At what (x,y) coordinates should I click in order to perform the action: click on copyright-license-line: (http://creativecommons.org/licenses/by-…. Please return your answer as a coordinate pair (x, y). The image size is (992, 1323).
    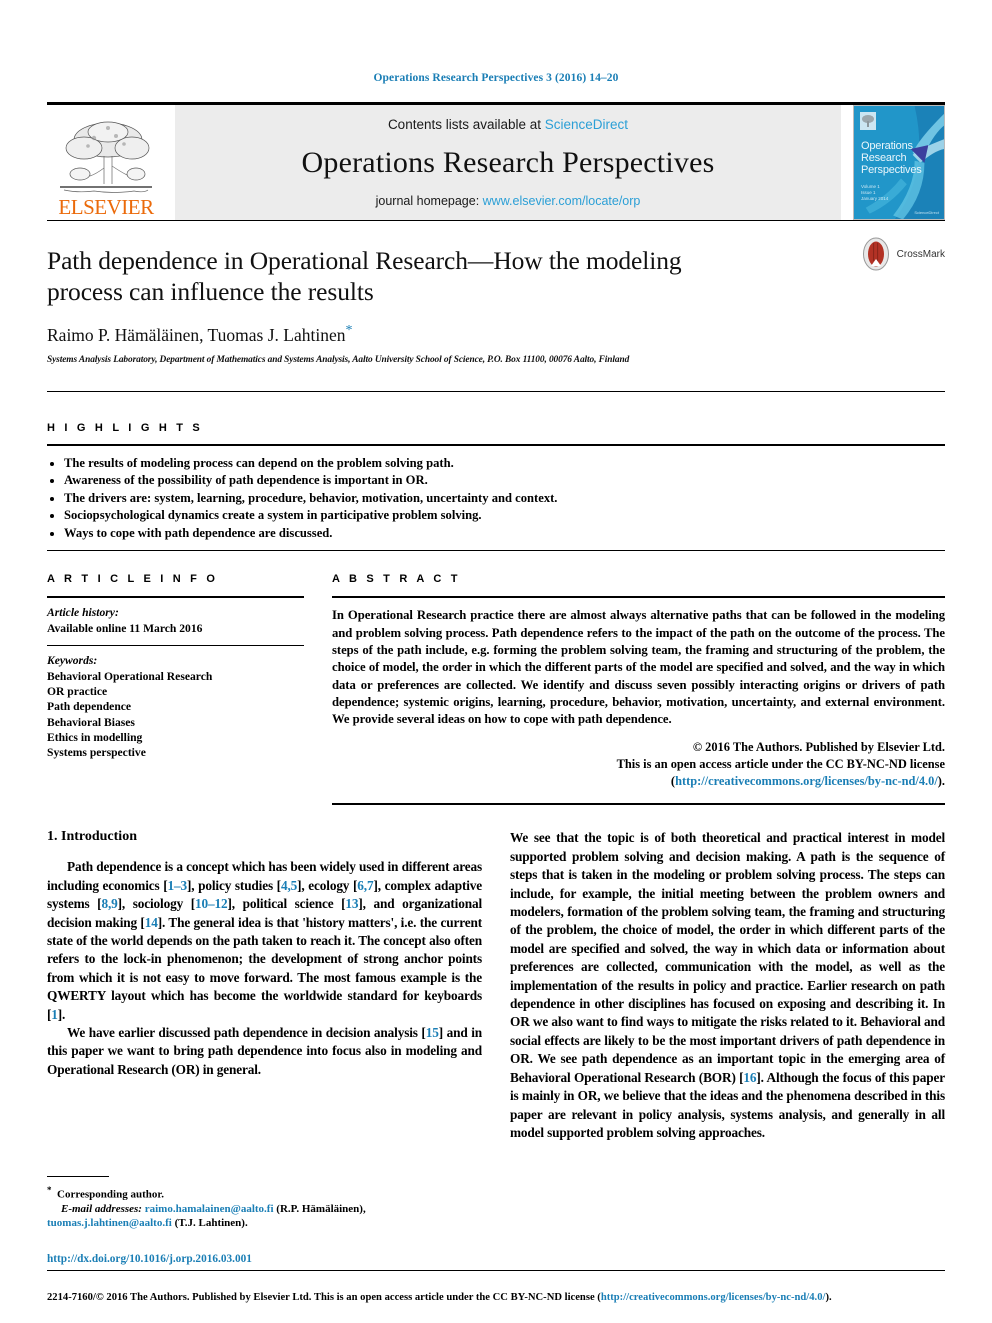
    Looking at the image, I should click on (638, 781).